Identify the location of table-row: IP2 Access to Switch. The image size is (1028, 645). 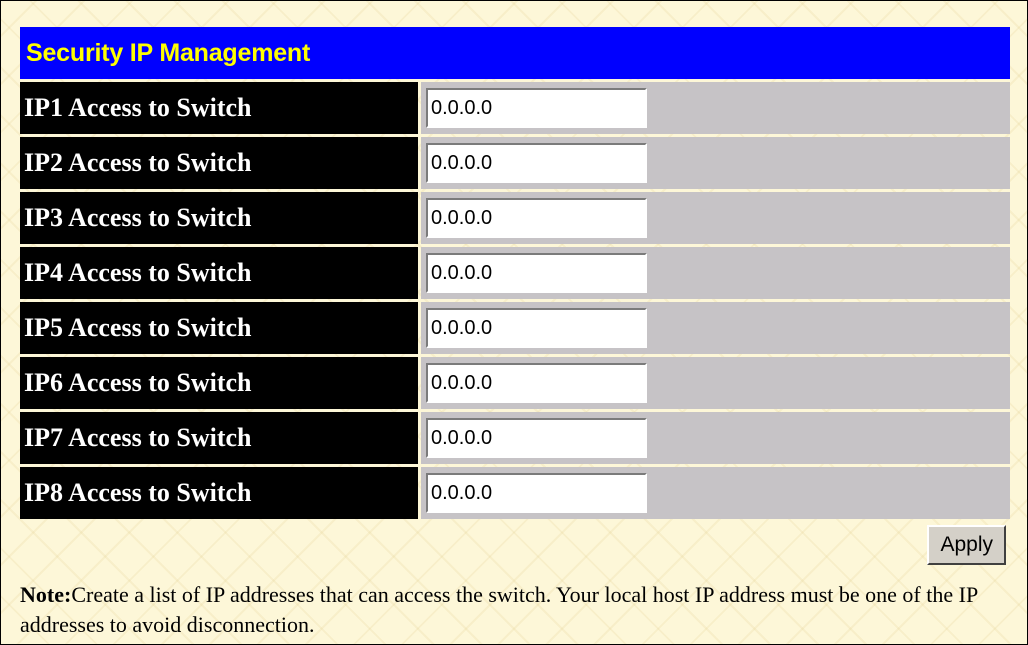
(515, 163).